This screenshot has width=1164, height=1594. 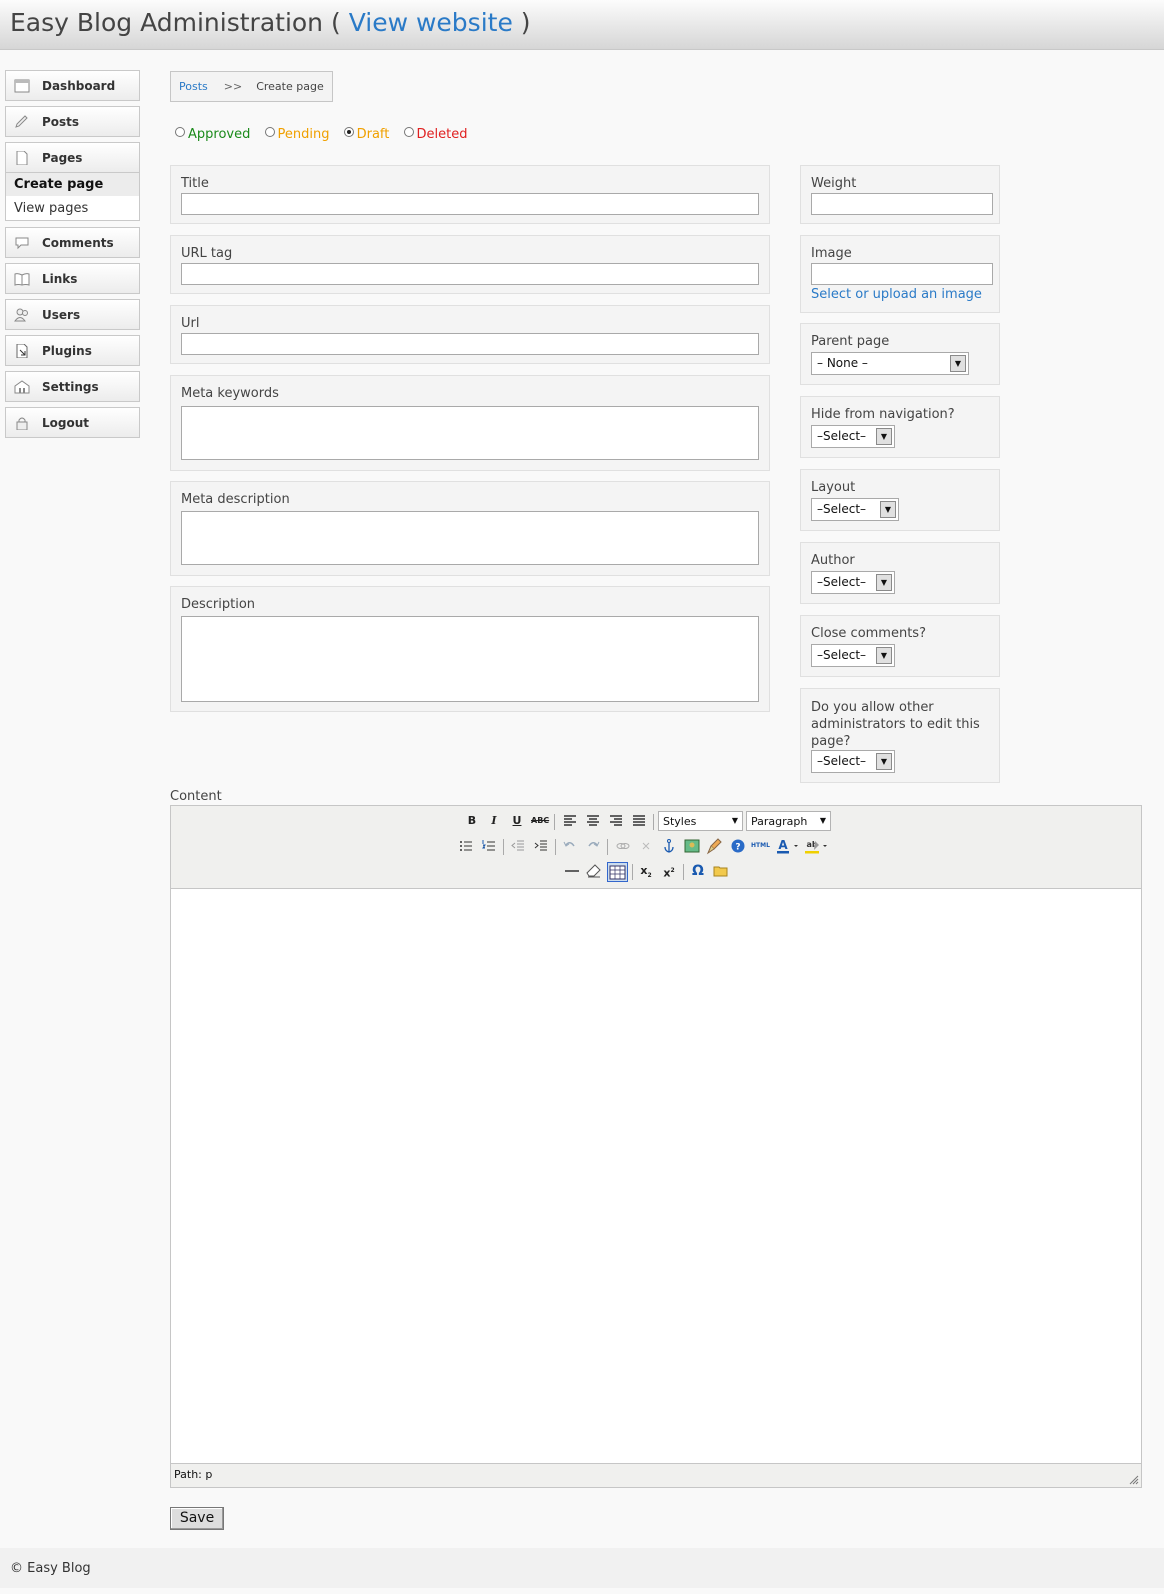 I want to click on sidebar-item-logout: Logout, so click(x=72, y=422).